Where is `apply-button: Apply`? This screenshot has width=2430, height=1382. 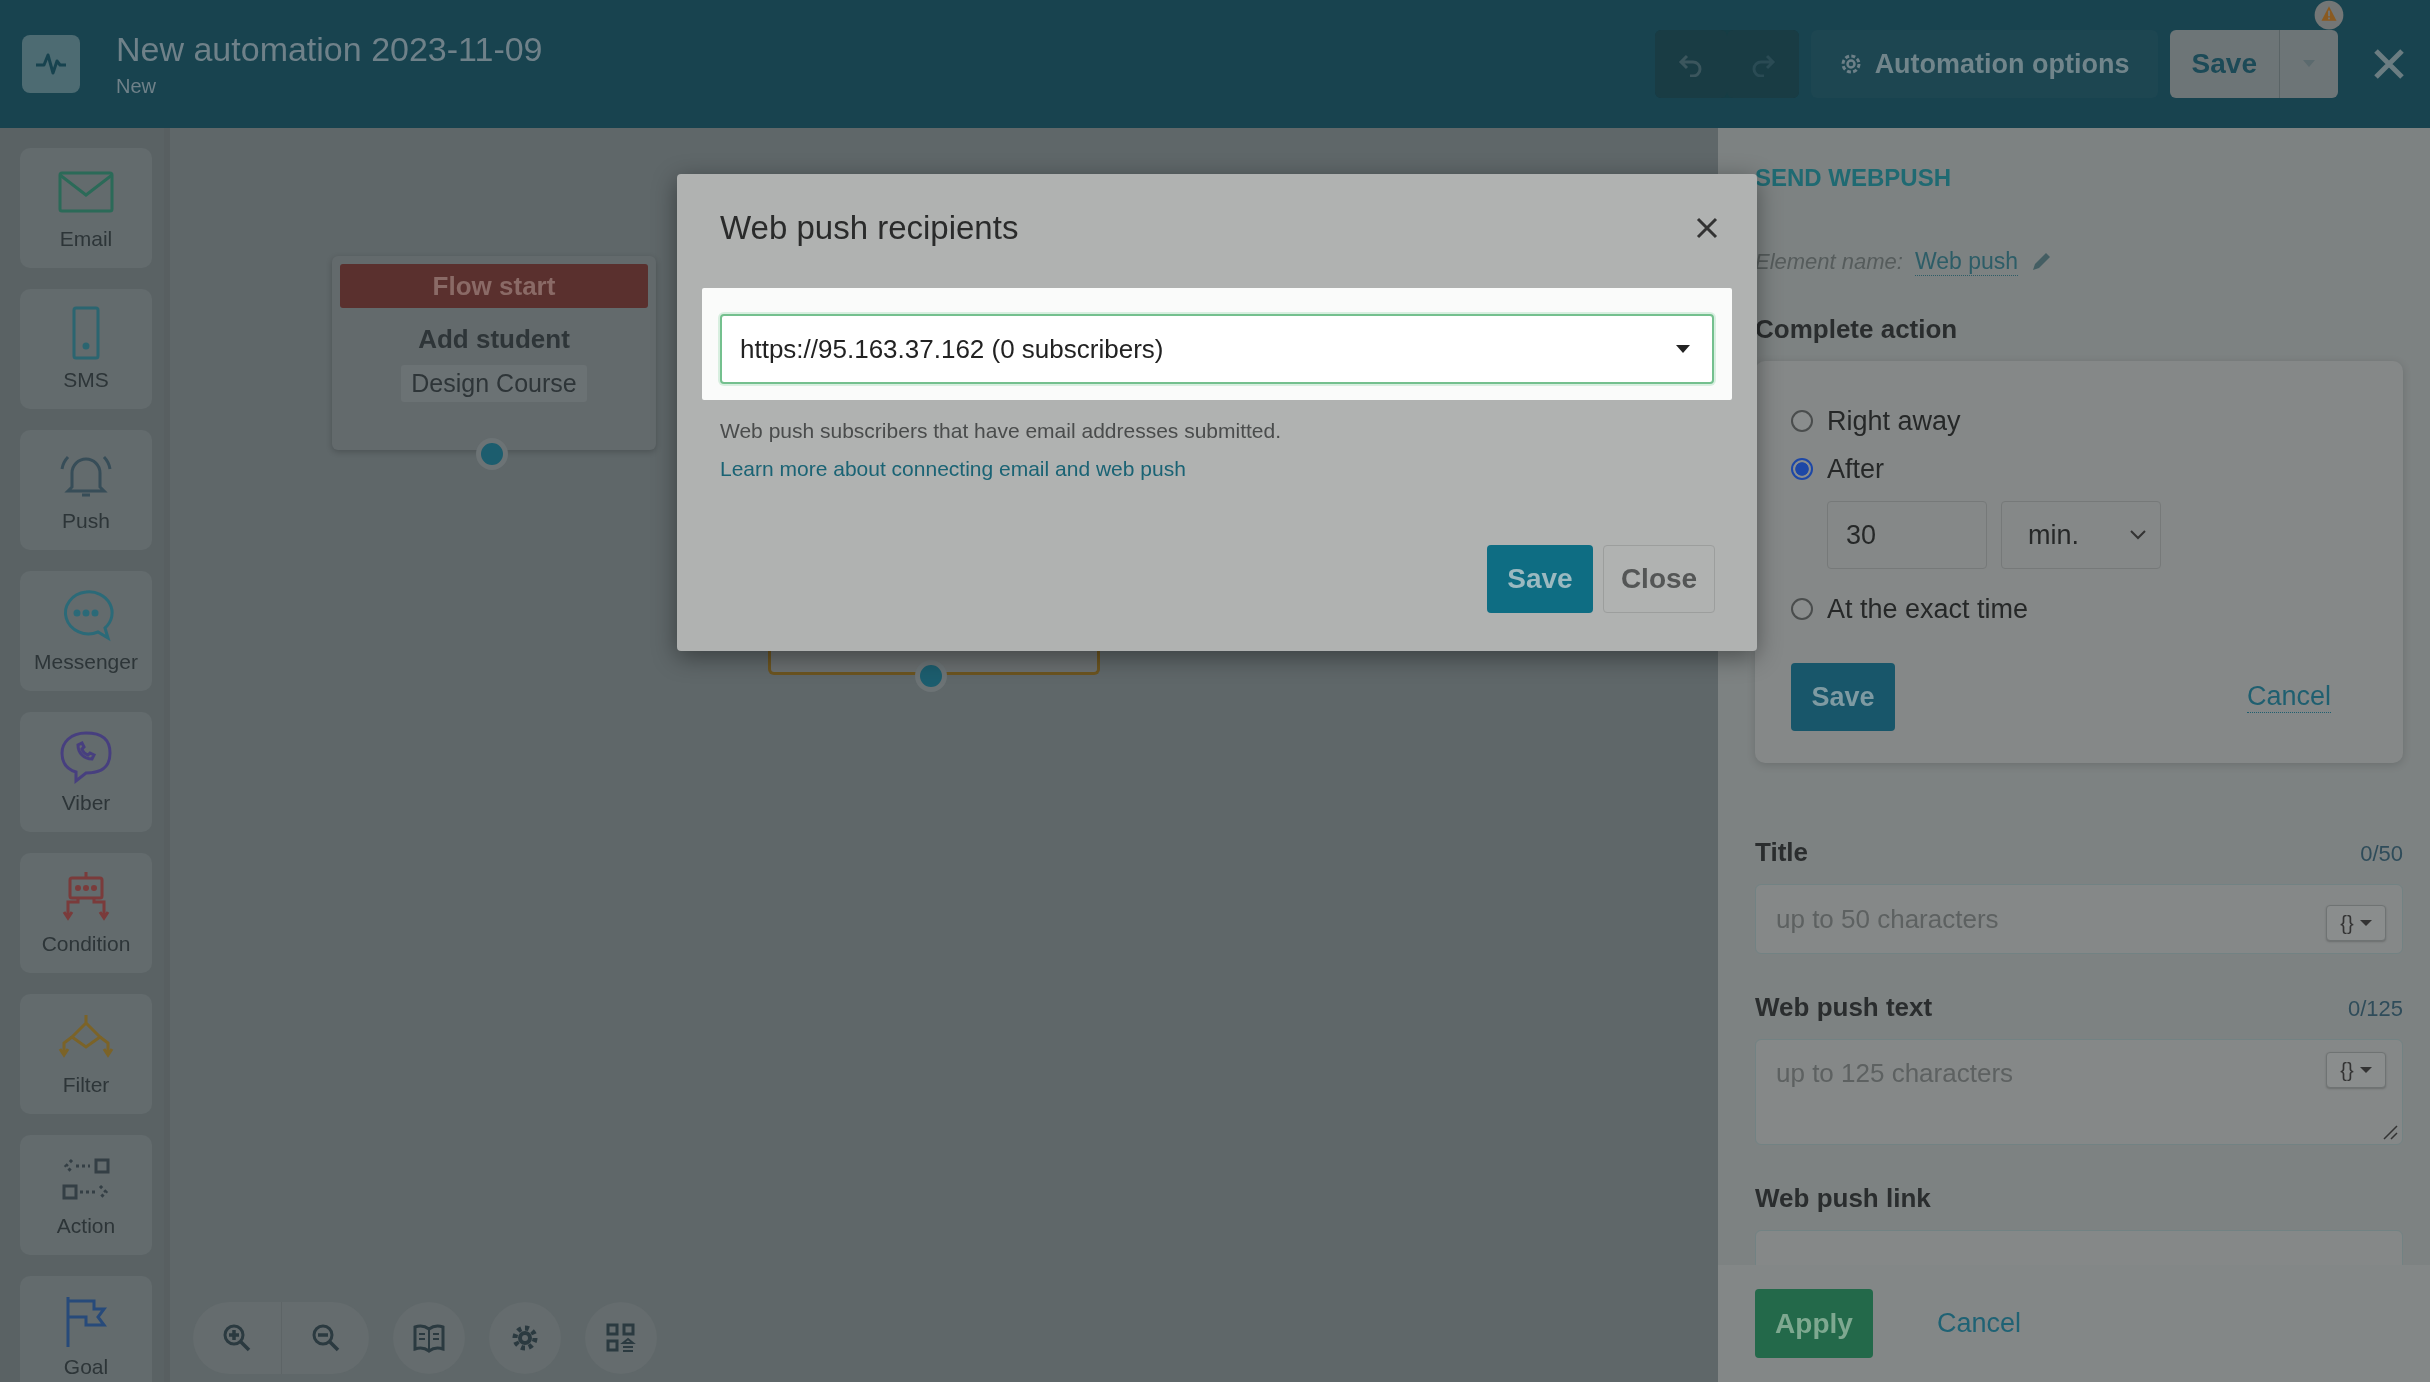
apply-button: Apply is located at coordinates (1814, 1323).